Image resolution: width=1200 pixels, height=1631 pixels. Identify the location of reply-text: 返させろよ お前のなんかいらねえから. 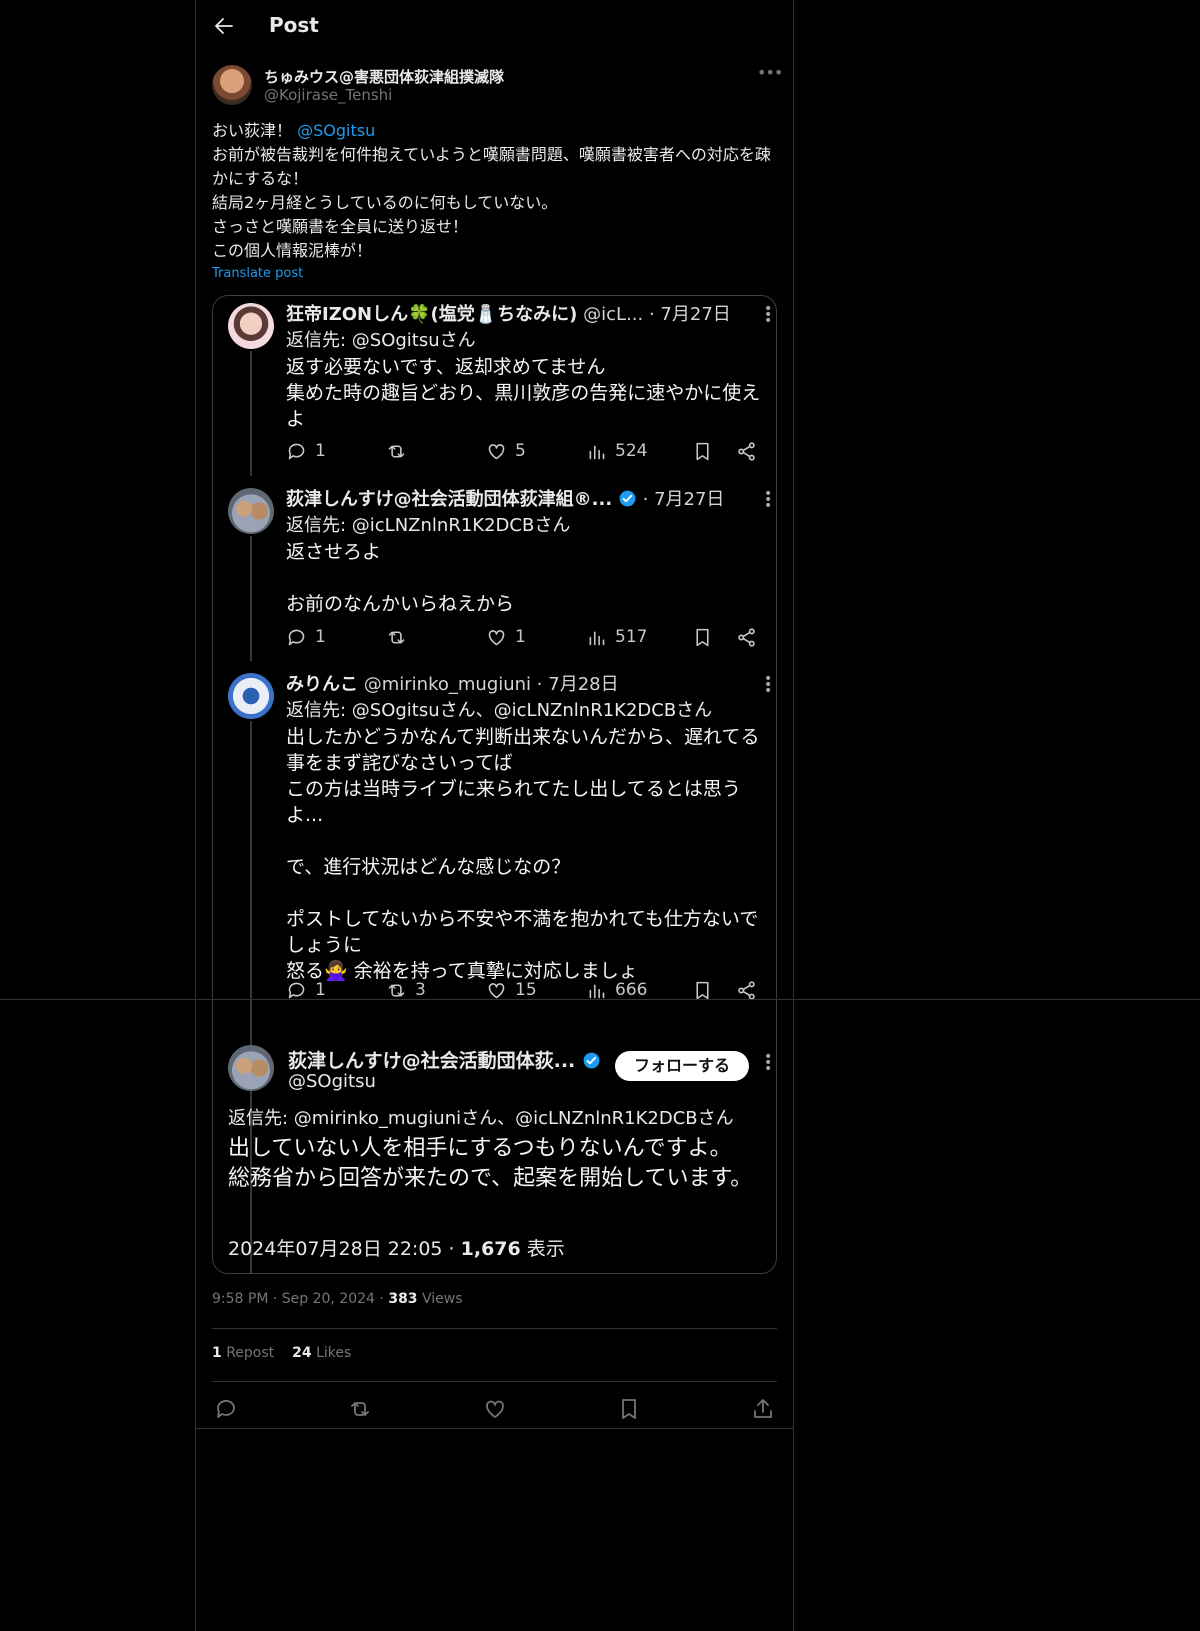
(526, 578).